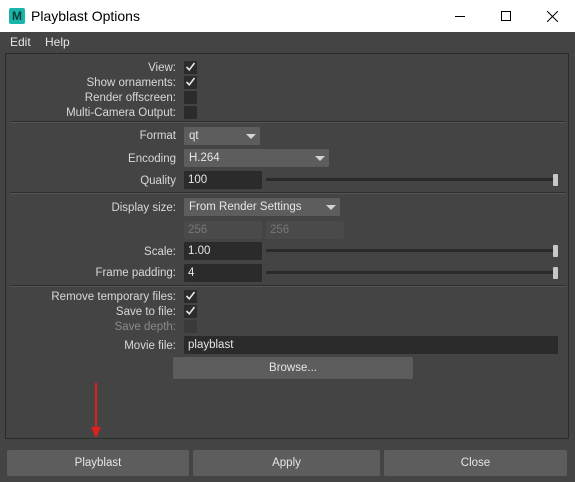 The image size is (575, 482). Describe the element at coordinates (96, 410) in the screenshot. I see `red-arrow-icon` at that location.